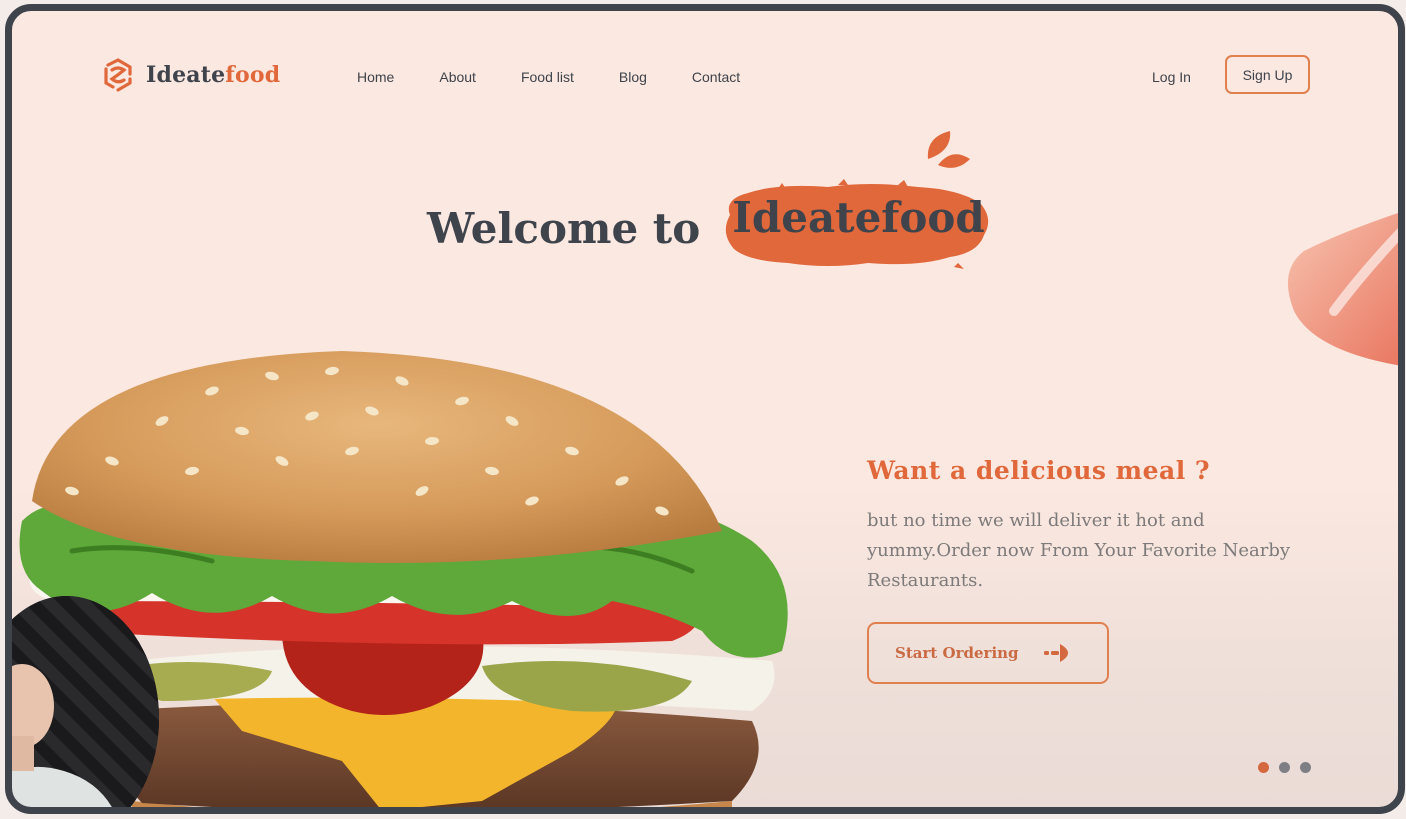 The image size is (1406, 819). Describe the element at coordinates (708, 200) in the screenshot. I see `hero-title: Welcome to Ideatefood` at that location.